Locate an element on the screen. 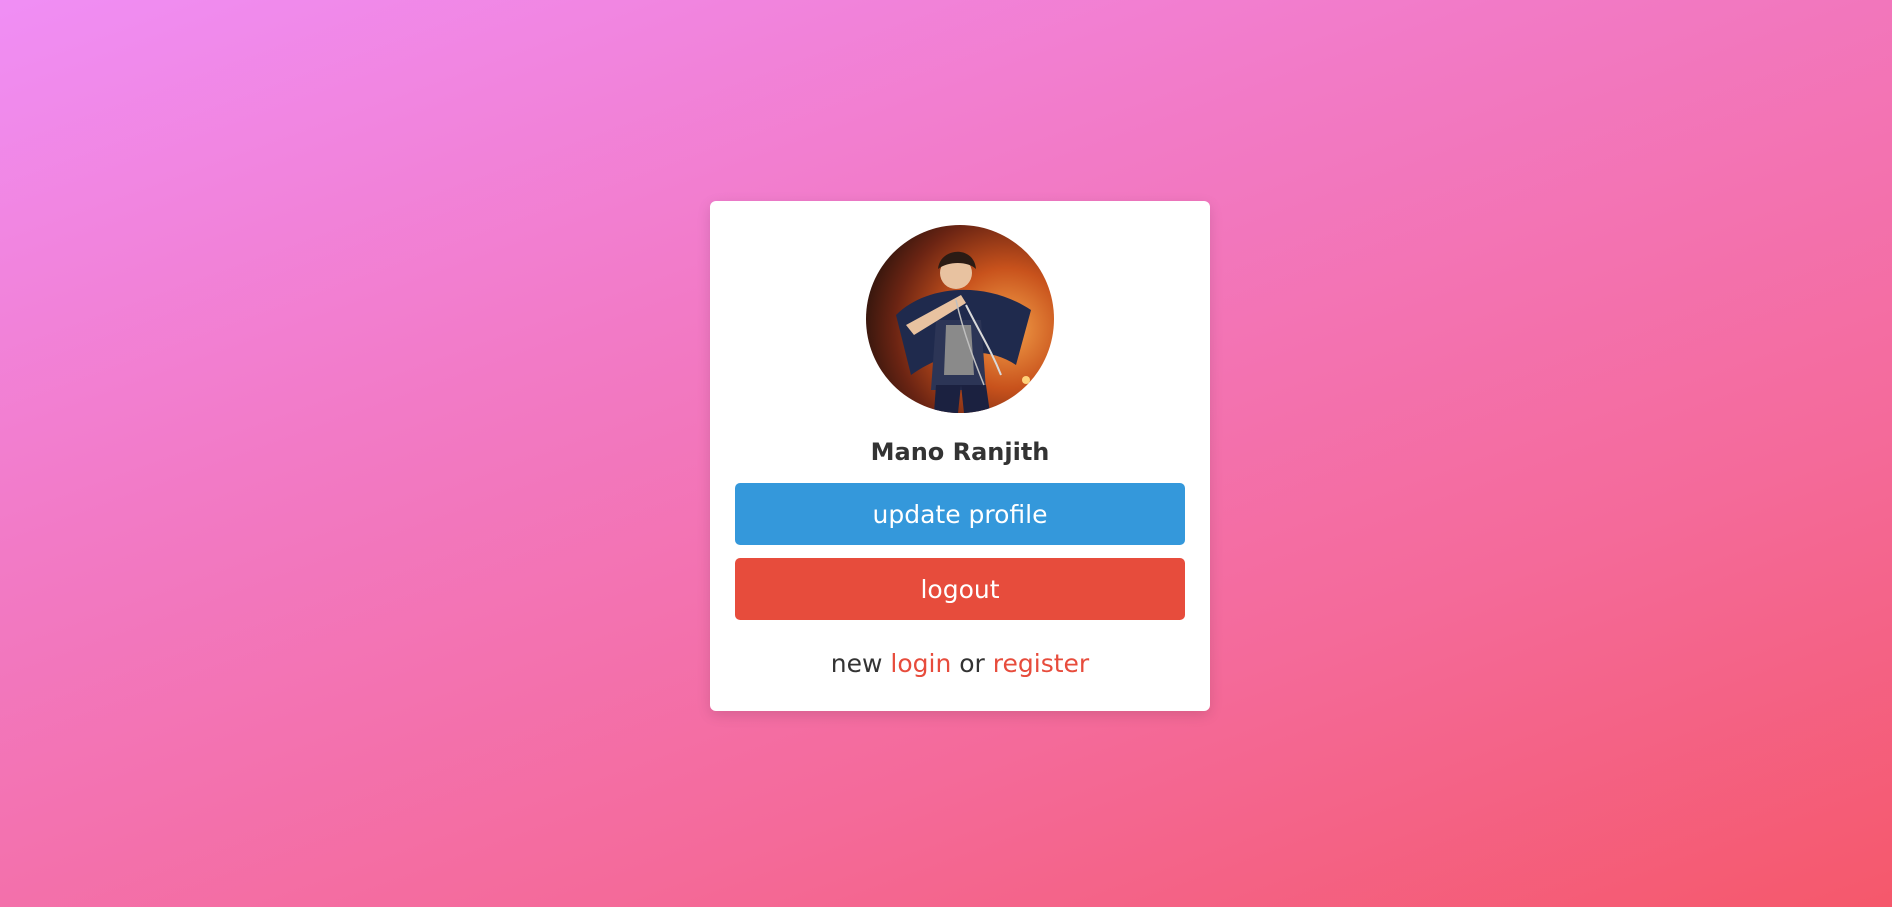 This screenshot has width=1892, height=907. logout-button: logout is located at coordinates (960, 589).